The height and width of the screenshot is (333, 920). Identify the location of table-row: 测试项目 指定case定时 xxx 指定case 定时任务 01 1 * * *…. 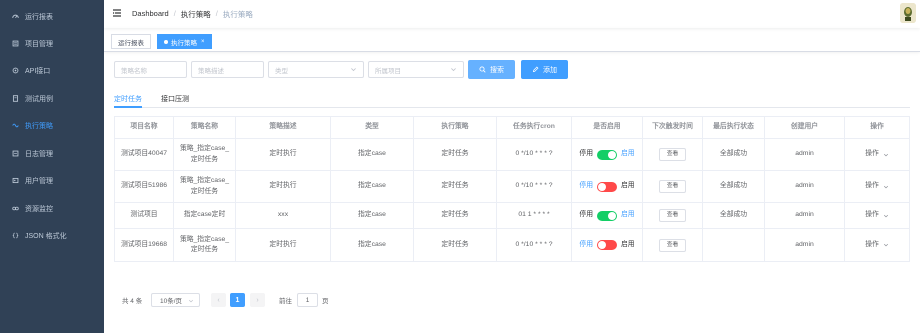
(512, 216).